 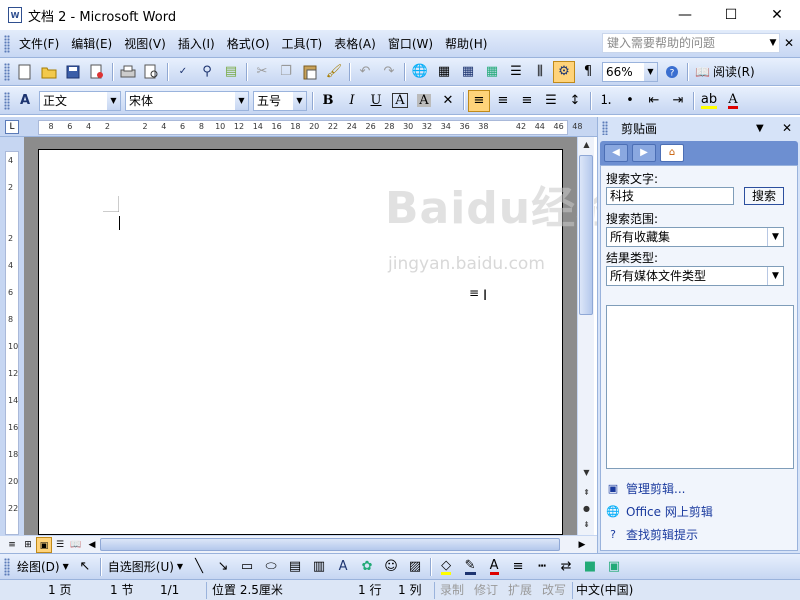 I want to click on fill-color-icon: ◇, so click(x=446, y=567).